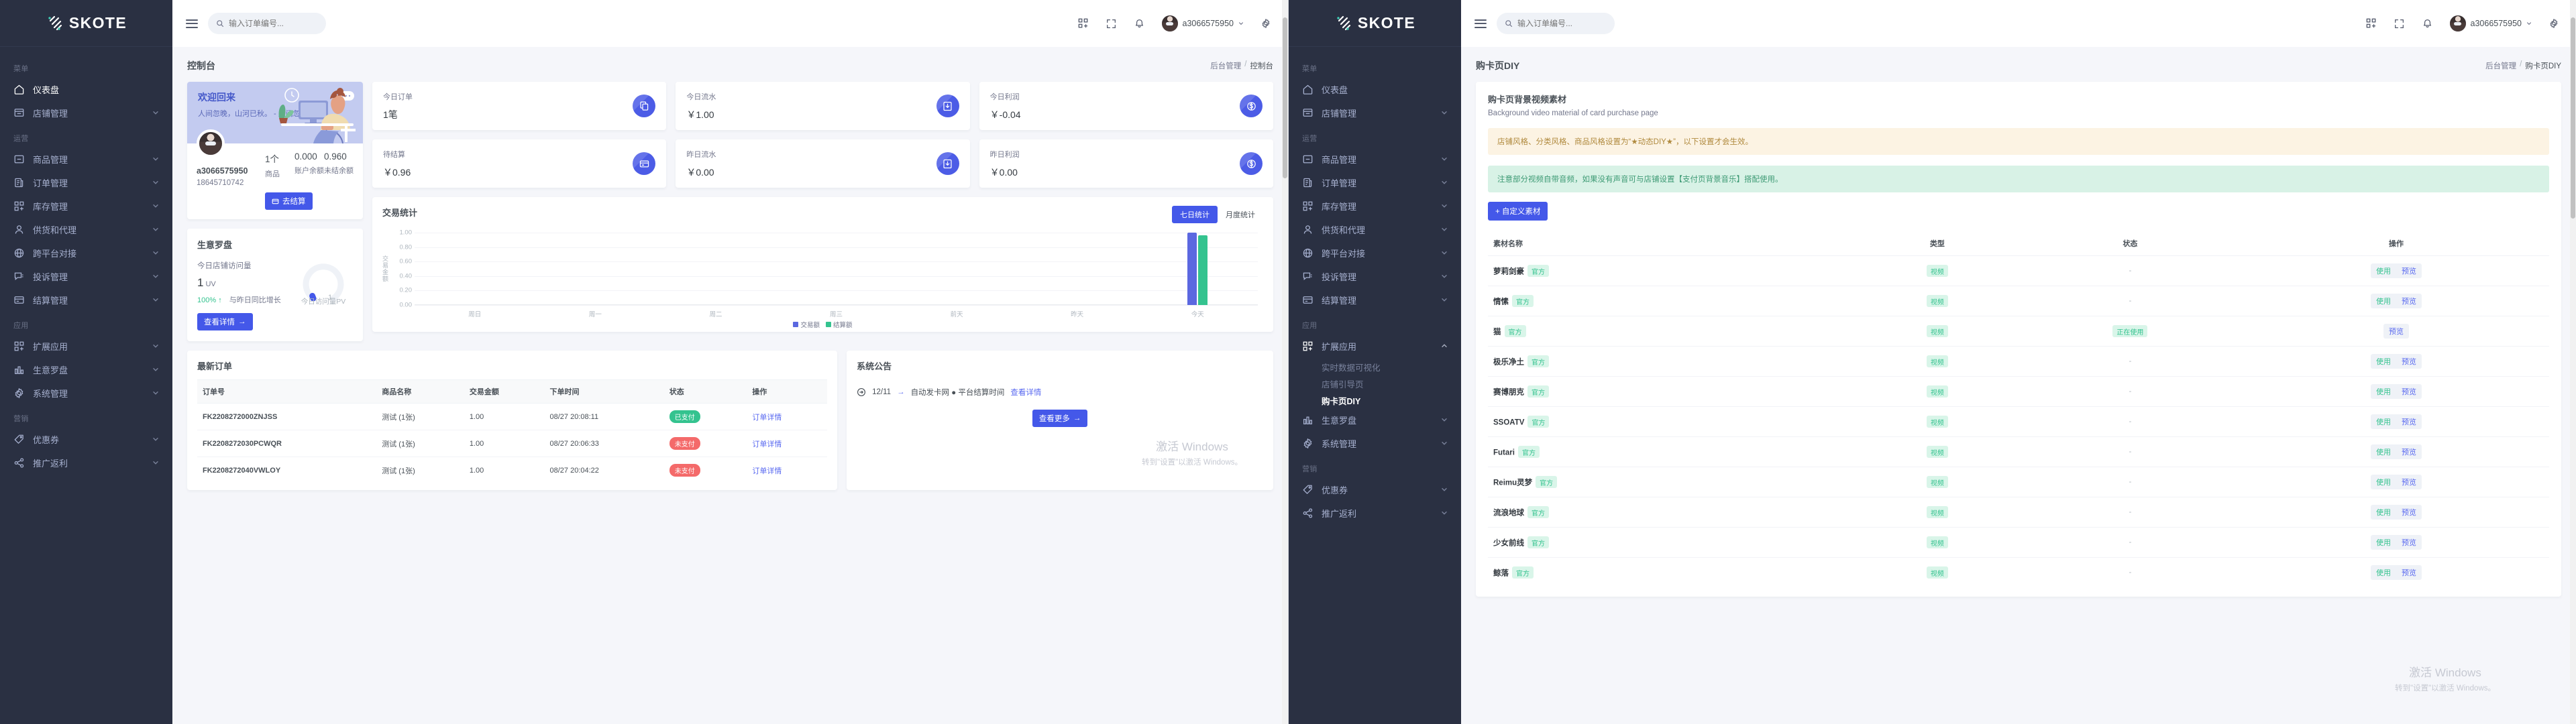 The image size is (2576, 724). I want to click on menu-toggle-button, so click(192, 24).